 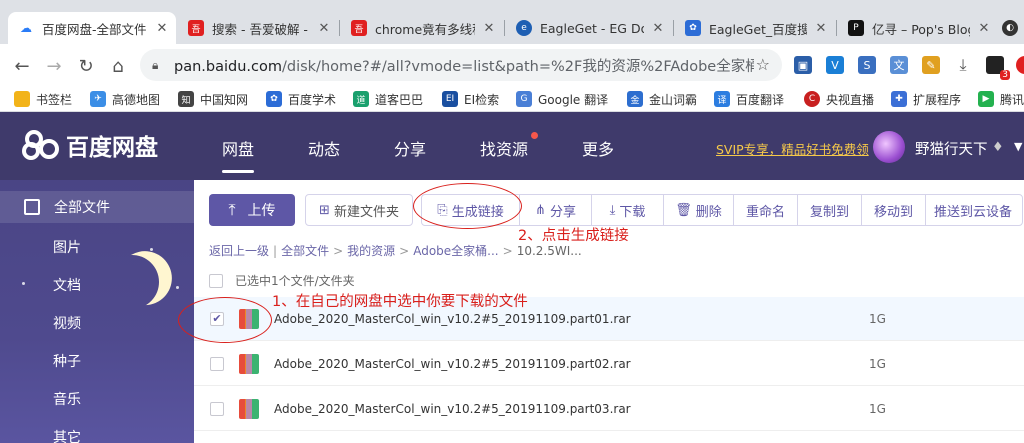 I want to click on bookmark-doc88: 道道客巴巴, so click(x=388, y=99).